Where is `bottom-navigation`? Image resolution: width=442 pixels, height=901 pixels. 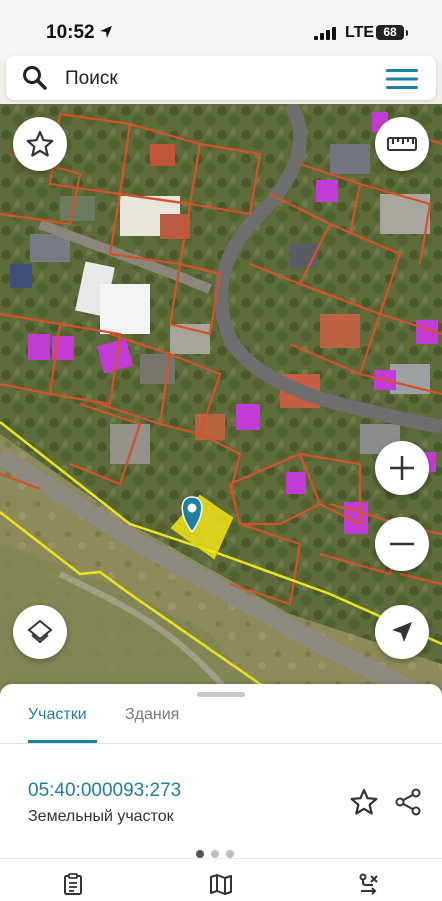 bottom-navigation is located at coordinates (221, 879).